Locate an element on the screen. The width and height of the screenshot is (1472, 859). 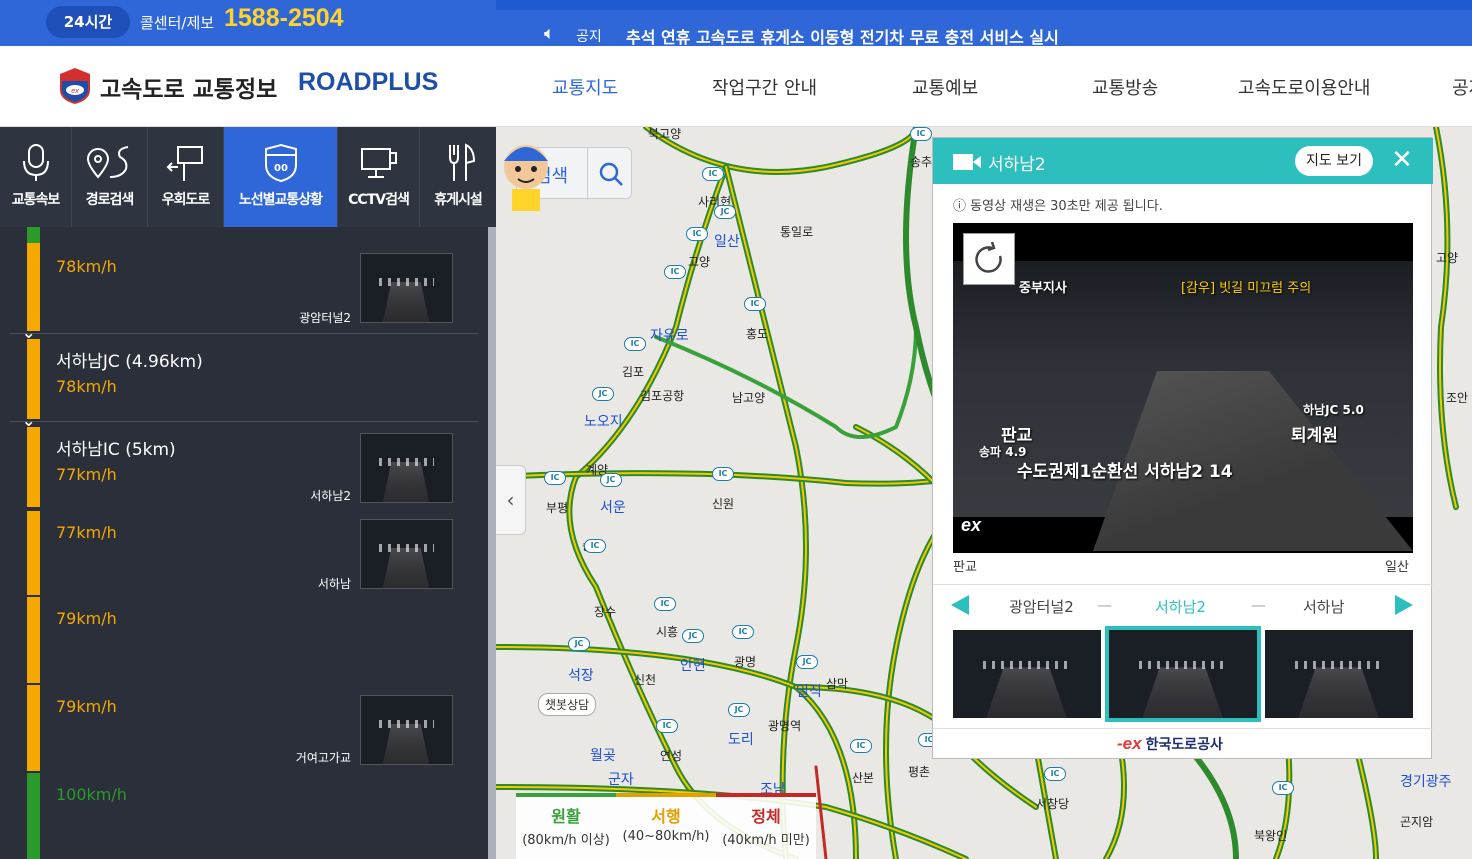
section-speed: 77km/h is located at coordinates (86, 474).